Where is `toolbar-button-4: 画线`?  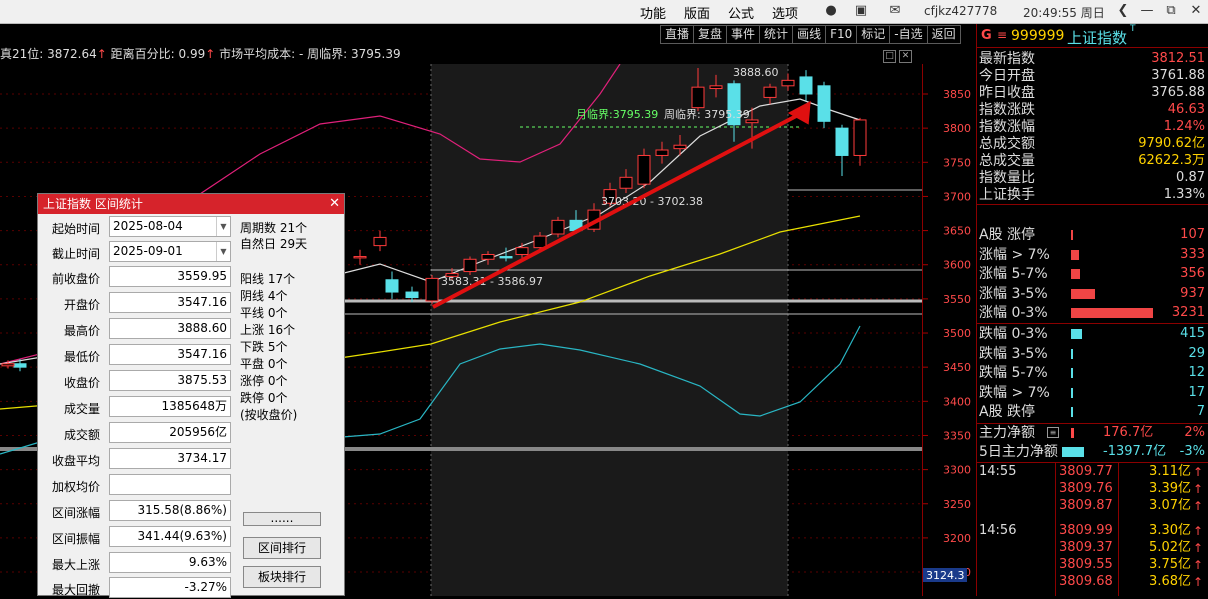 toolbar-button-4: 画线 is located at coordinates (809, 34).